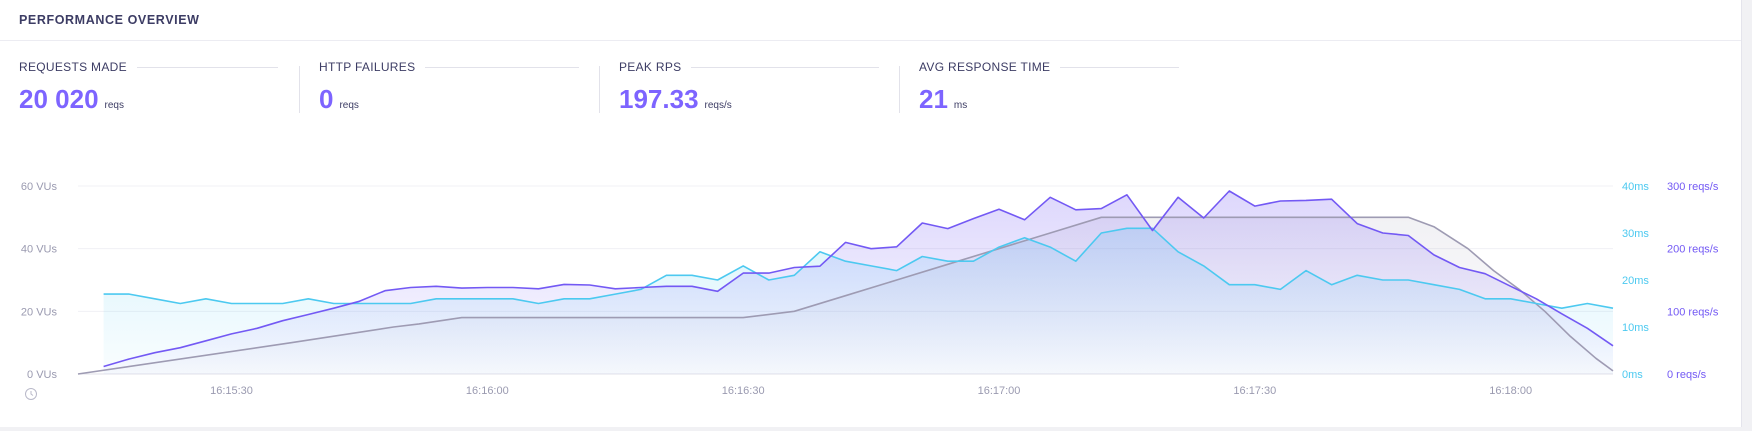 The width and height of the screenshot is (1752, 431). Describe the element at coordinates (1510, 391) in the screenshot. I see `x-tick-label: 16:18:00` at that location.